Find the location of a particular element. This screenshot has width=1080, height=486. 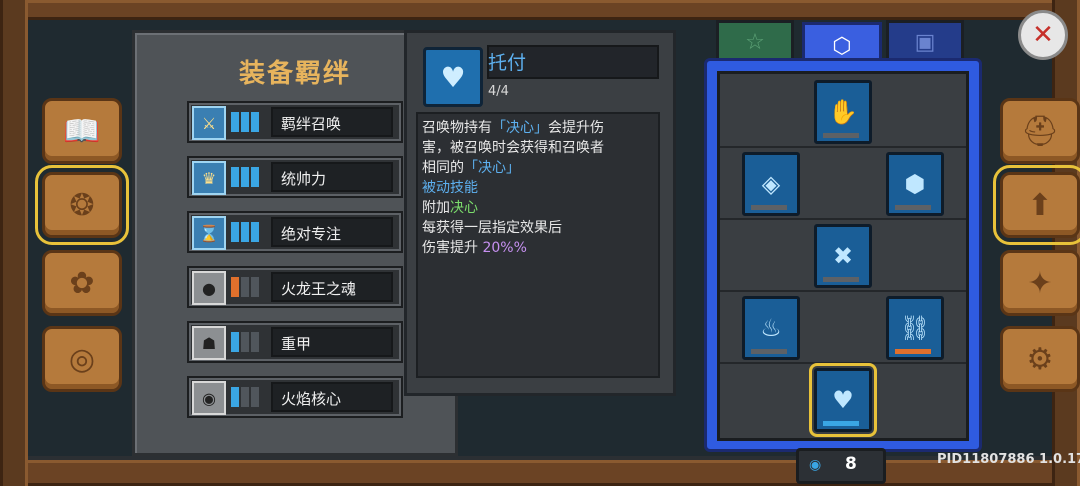

desc-text: 相同的 is located at coordinates (443, 168).